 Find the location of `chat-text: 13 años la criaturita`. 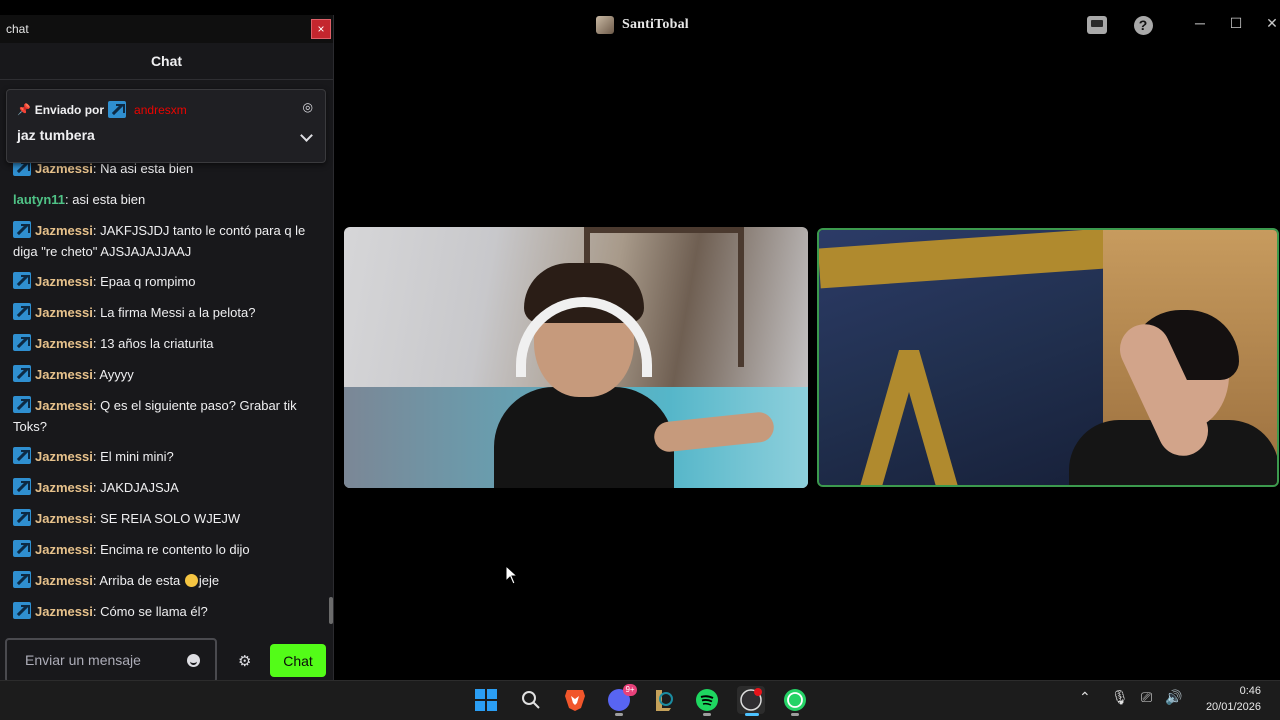

chat-text: 13 años la criaturita is located at coordinates (155, 343).